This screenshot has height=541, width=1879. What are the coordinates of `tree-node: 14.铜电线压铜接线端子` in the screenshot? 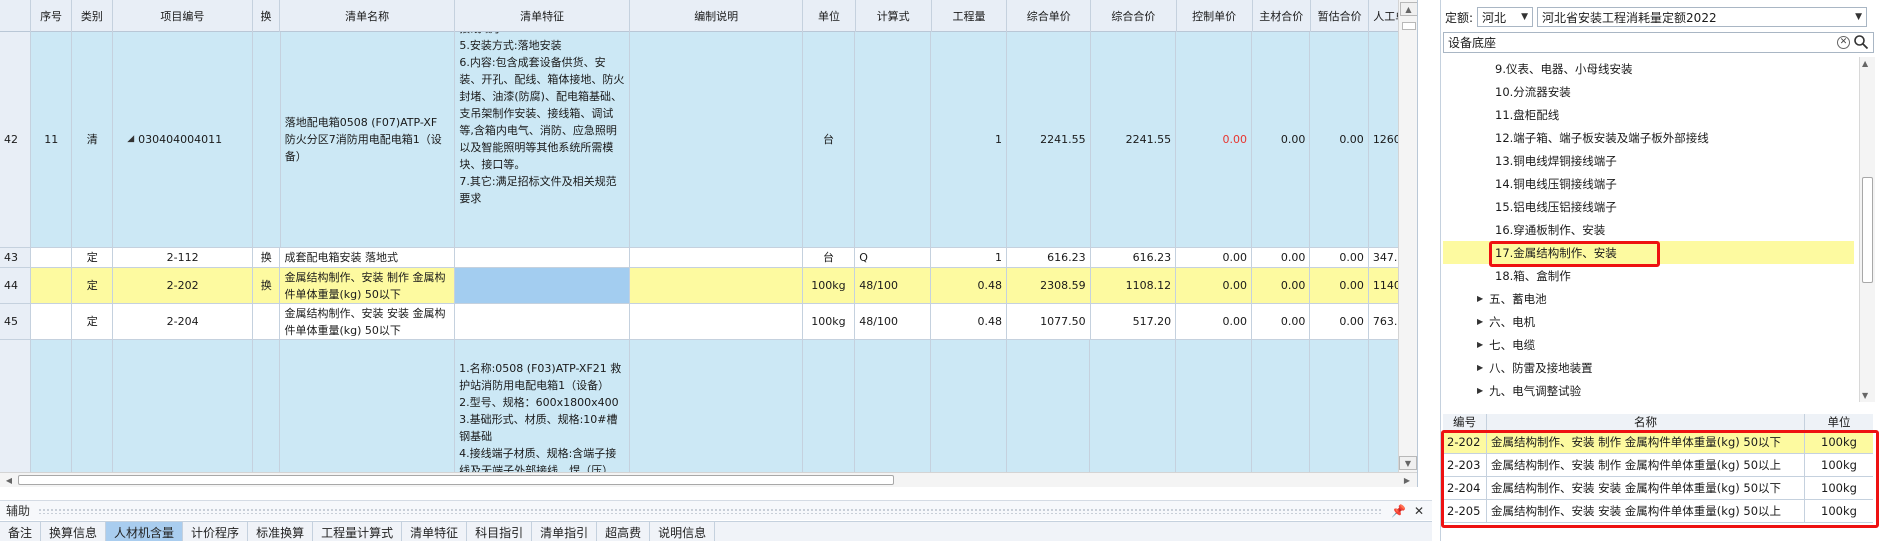 It's located at (1648, 183).